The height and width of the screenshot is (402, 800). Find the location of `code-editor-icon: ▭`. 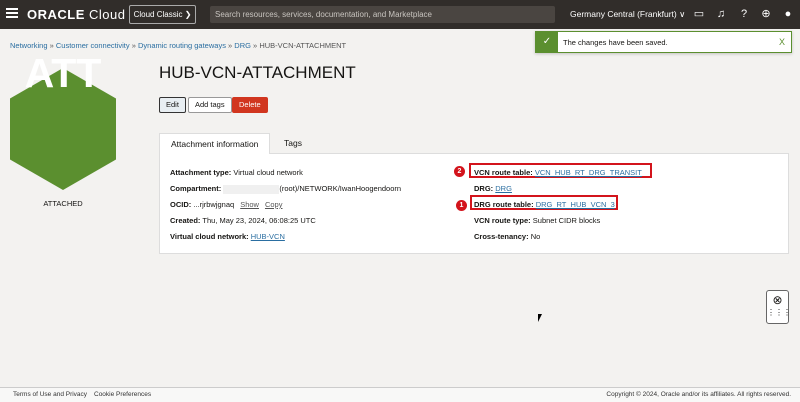

code-editor-icon: ▭ is located at coordinates (699, 14).